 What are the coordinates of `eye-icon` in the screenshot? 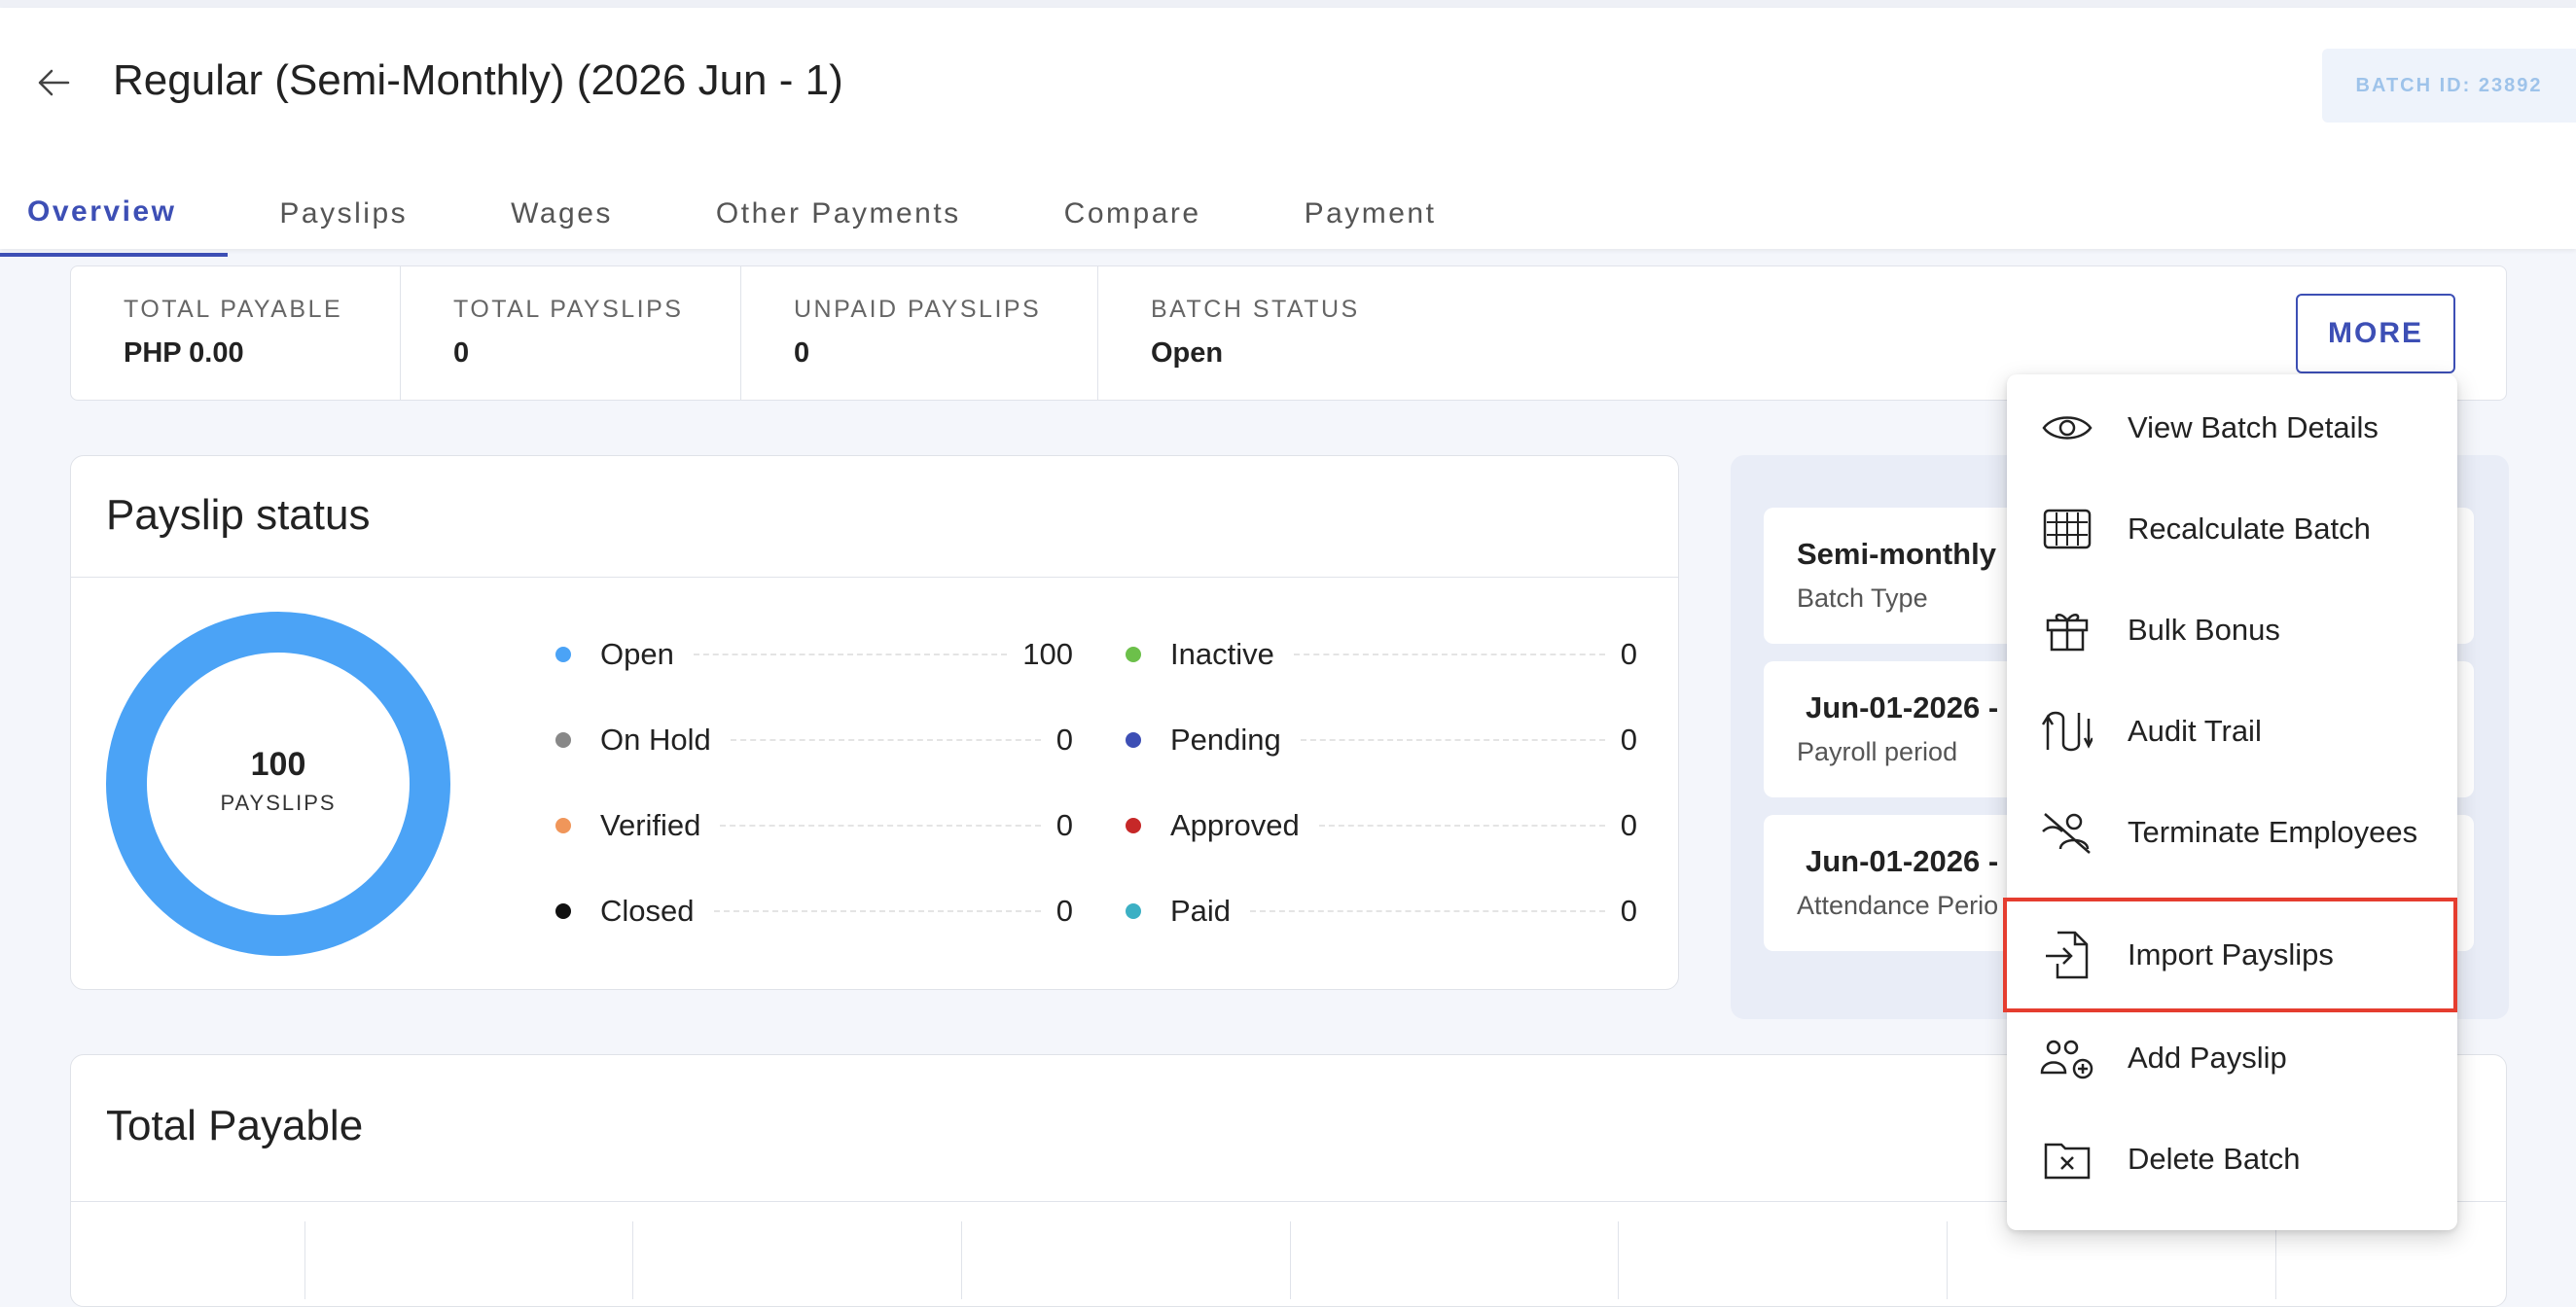 It's located at (2067, 428).